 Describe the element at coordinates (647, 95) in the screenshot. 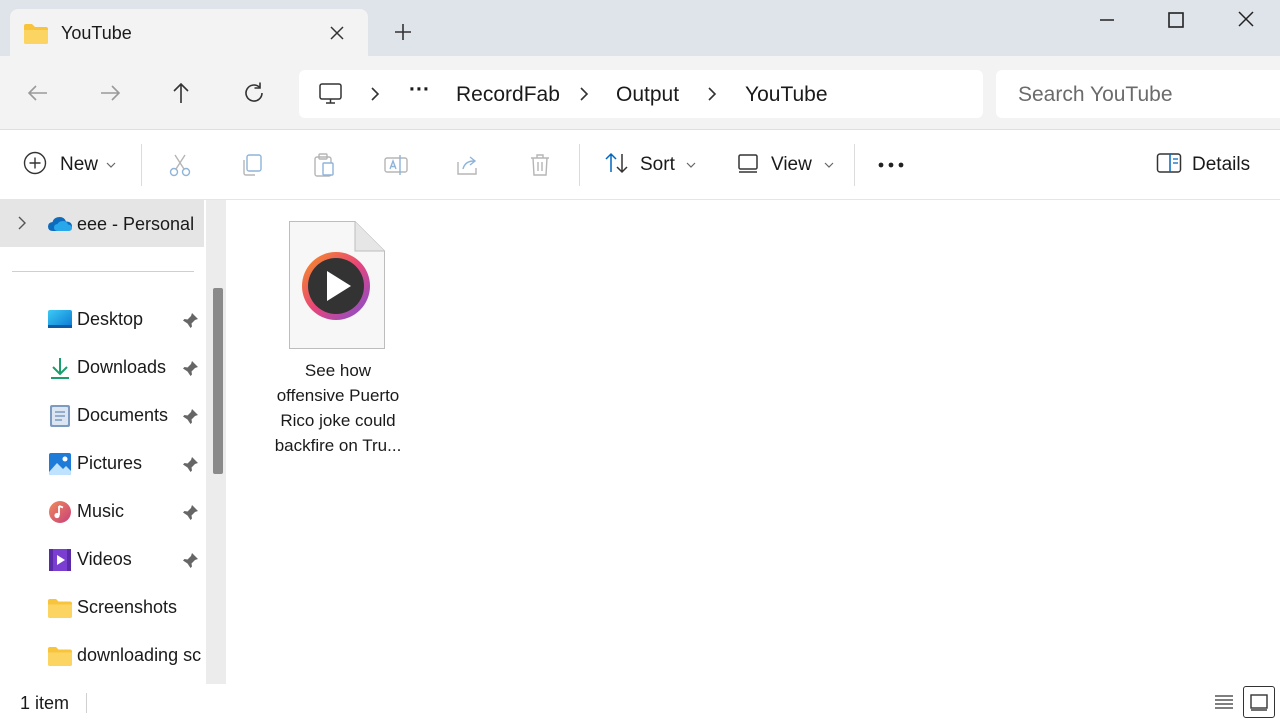

I see `breadcrumb-output: Output` at that location.